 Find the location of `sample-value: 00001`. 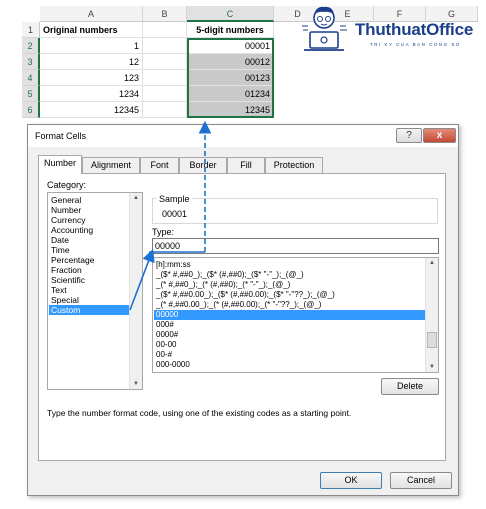

sample-value: 00001 is located at coordinates (175, 214).